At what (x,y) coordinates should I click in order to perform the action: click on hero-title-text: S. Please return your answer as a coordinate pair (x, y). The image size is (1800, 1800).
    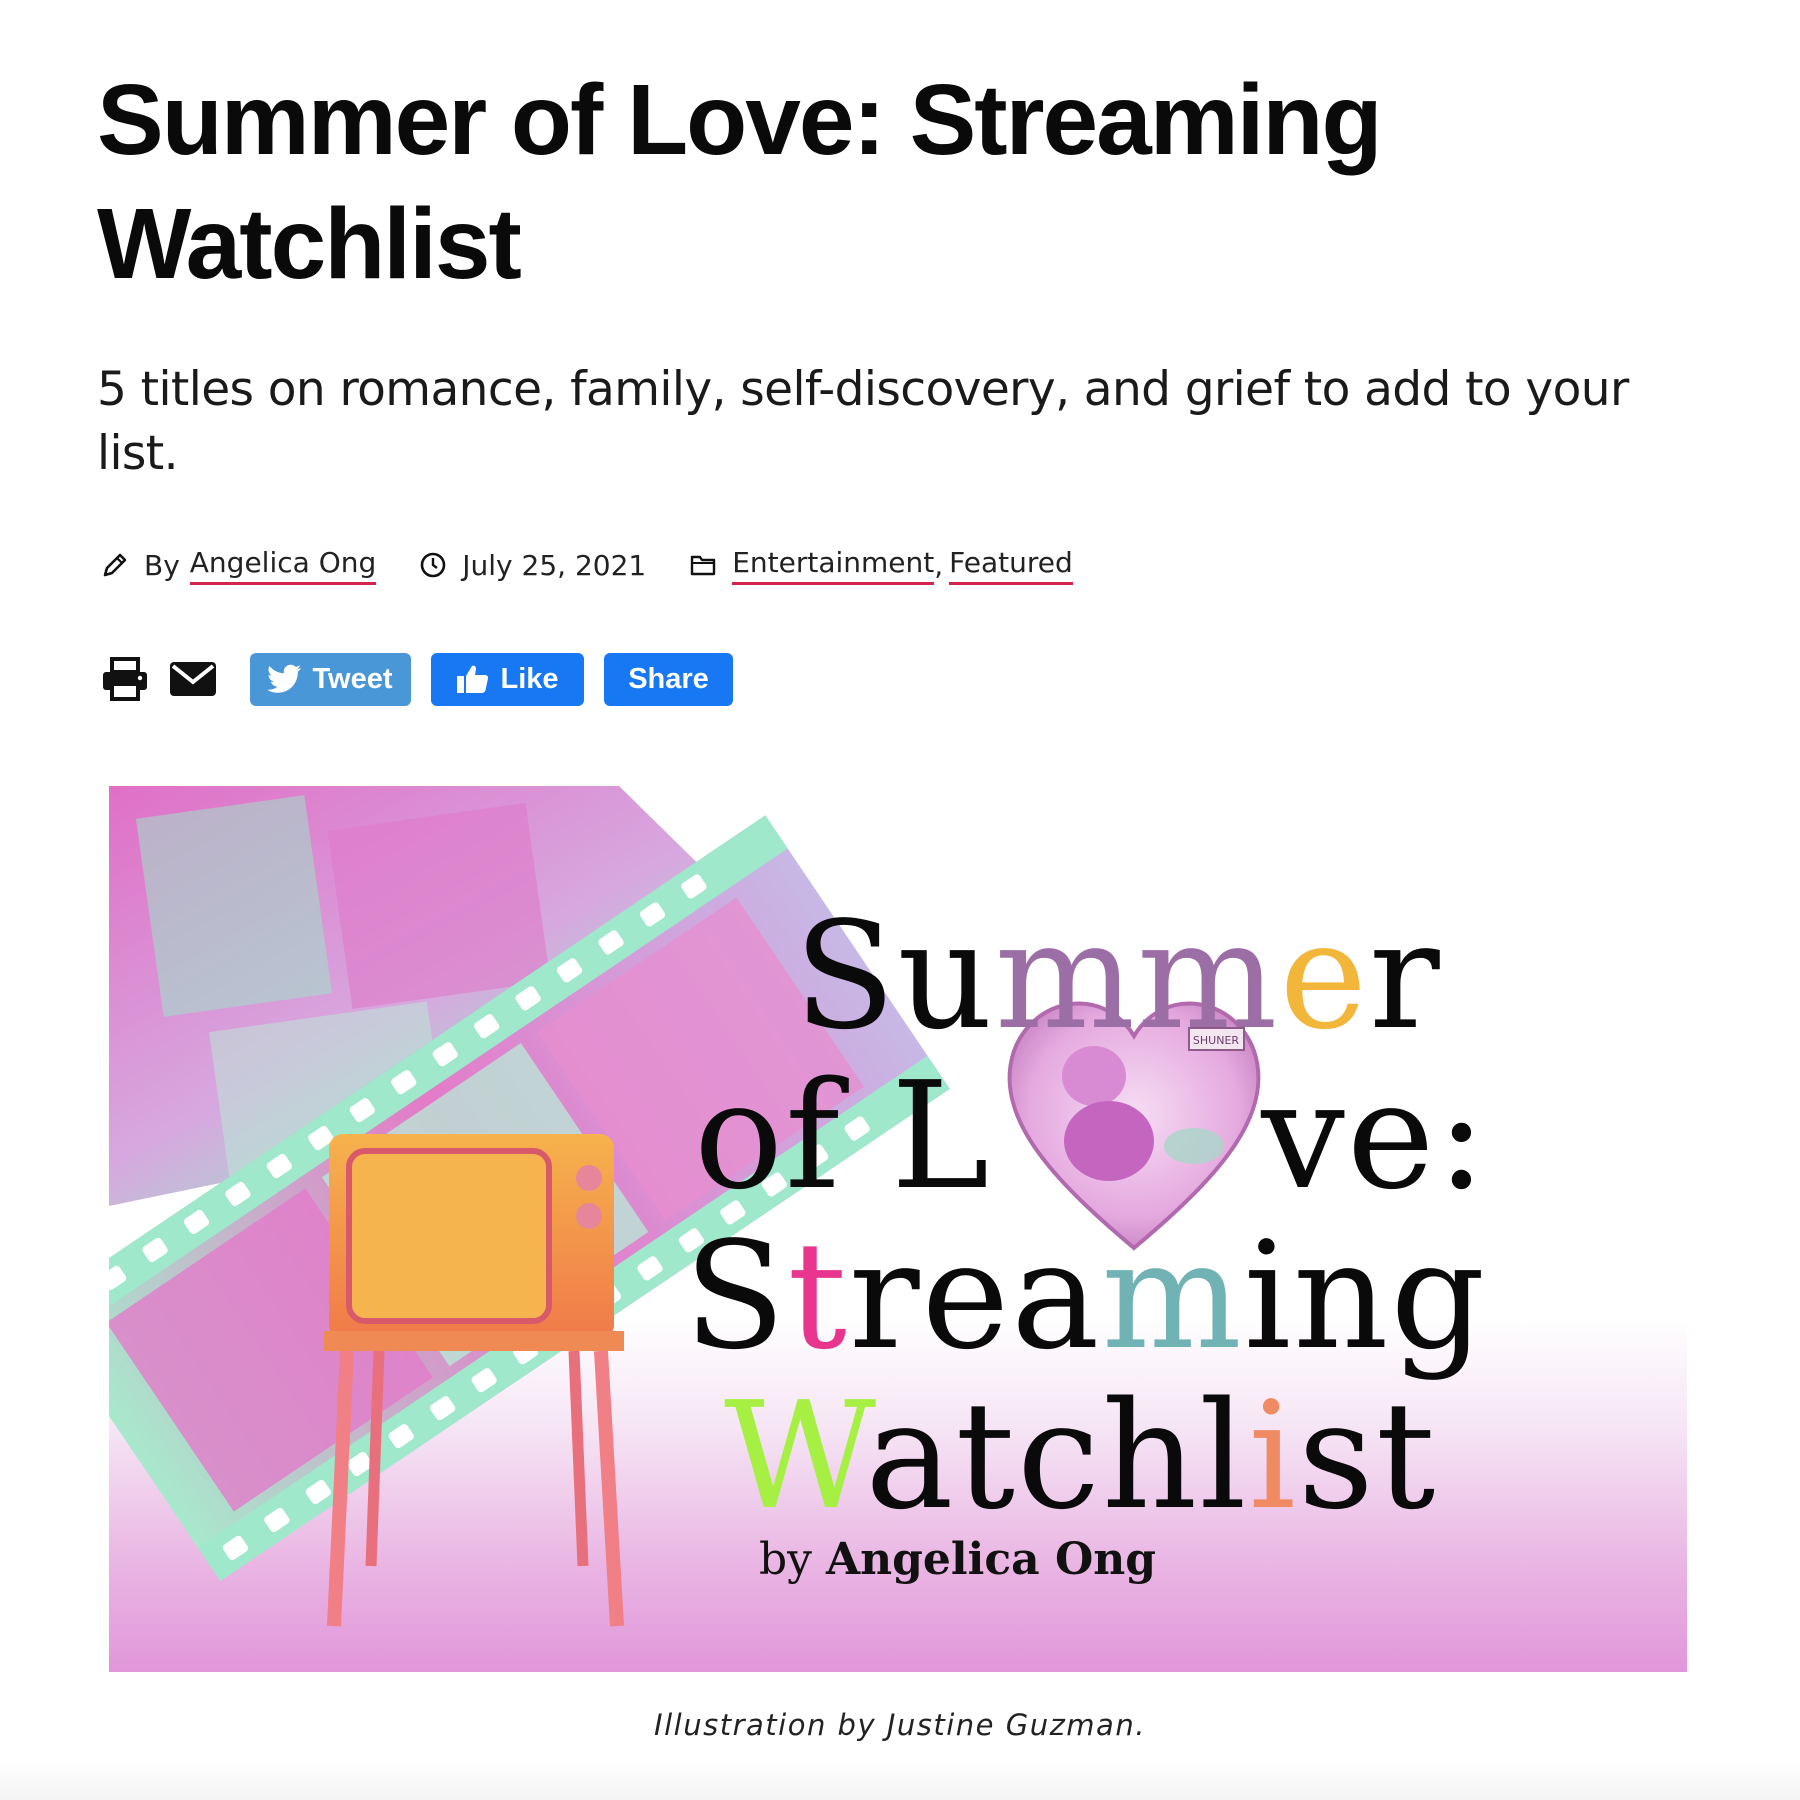
    Looking at the image, I should click on (736, 1296).